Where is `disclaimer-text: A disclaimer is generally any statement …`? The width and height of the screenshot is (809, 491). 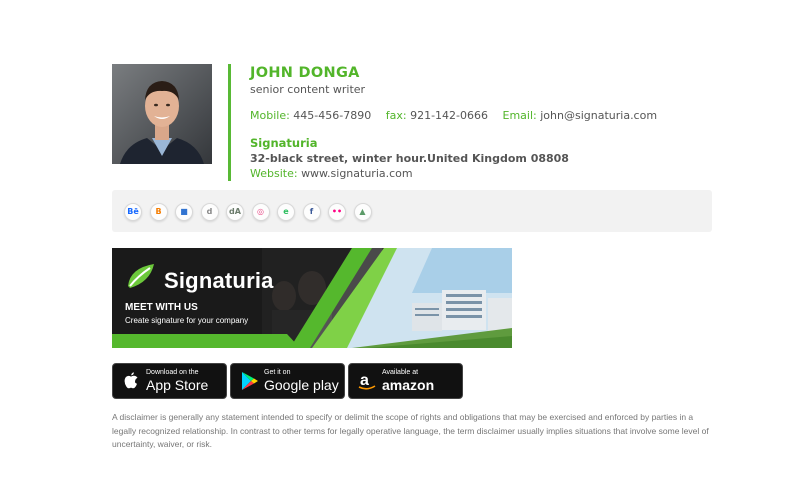 disclaimer-text: A disclaimer is generally any statement … is located at coordinates (410, 430).